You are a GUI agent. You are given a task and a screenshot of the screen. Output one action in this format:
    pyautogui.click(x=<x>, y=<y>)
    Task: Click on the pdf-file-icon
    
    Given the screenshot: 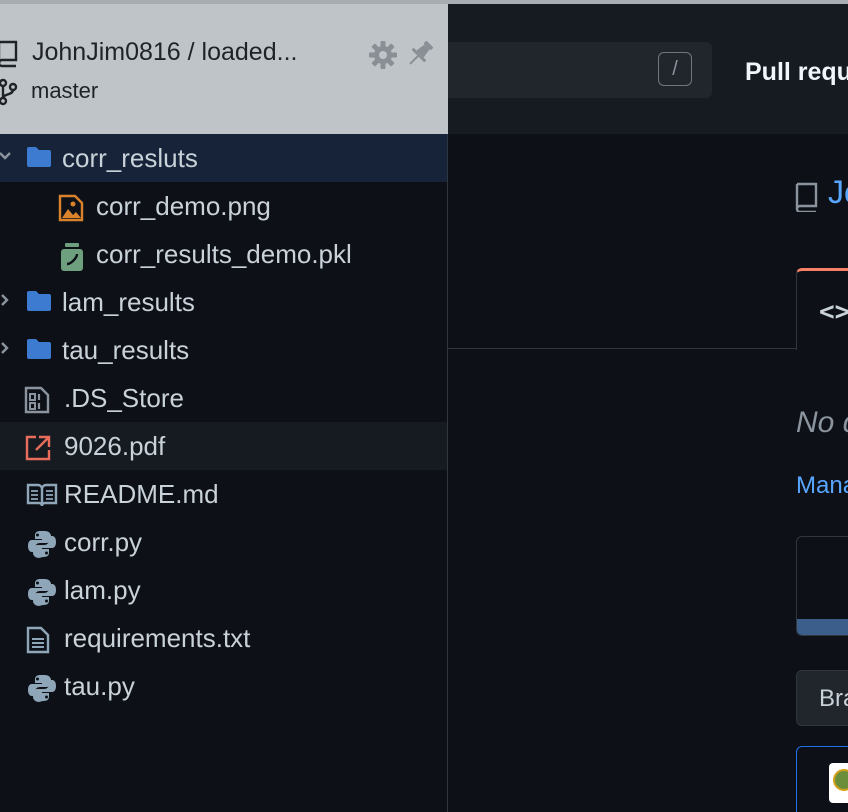 What is the action you would take?
    pyautogui.click(x=38, y=450)
    